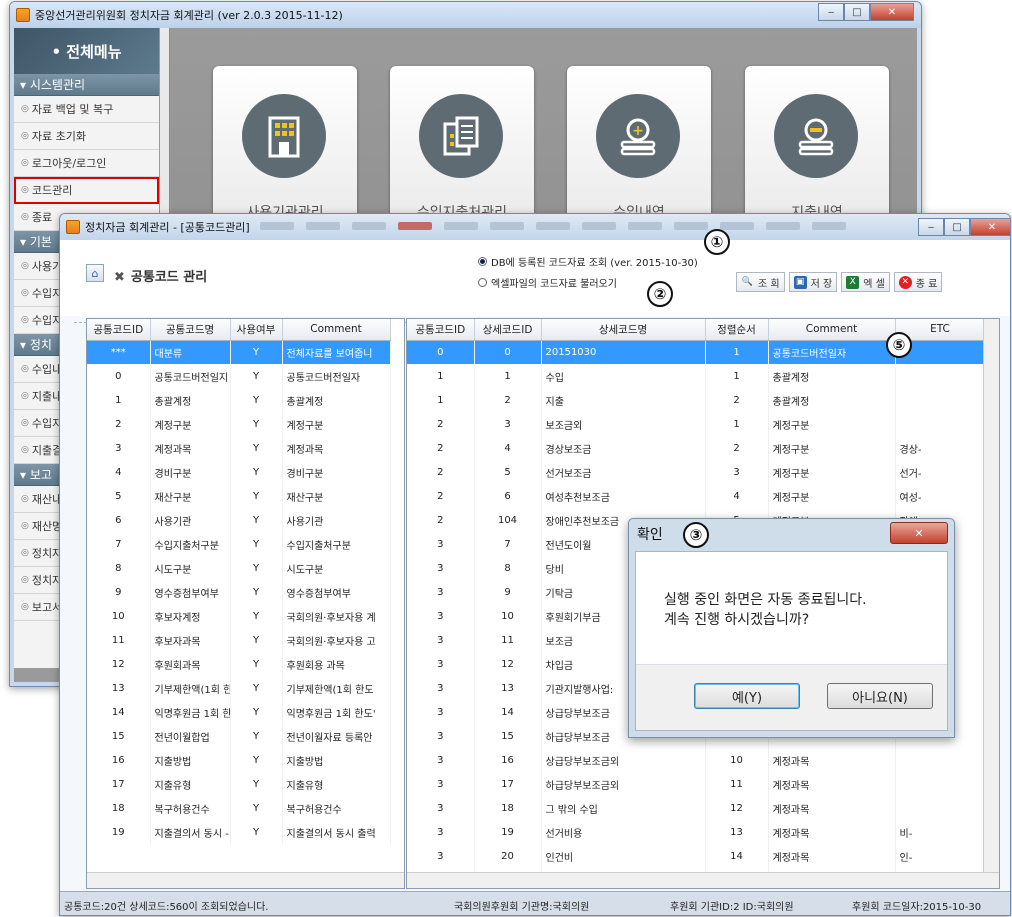  I want to click on tile-income-expense-place: 수입지출처관리, so click(462, 146).